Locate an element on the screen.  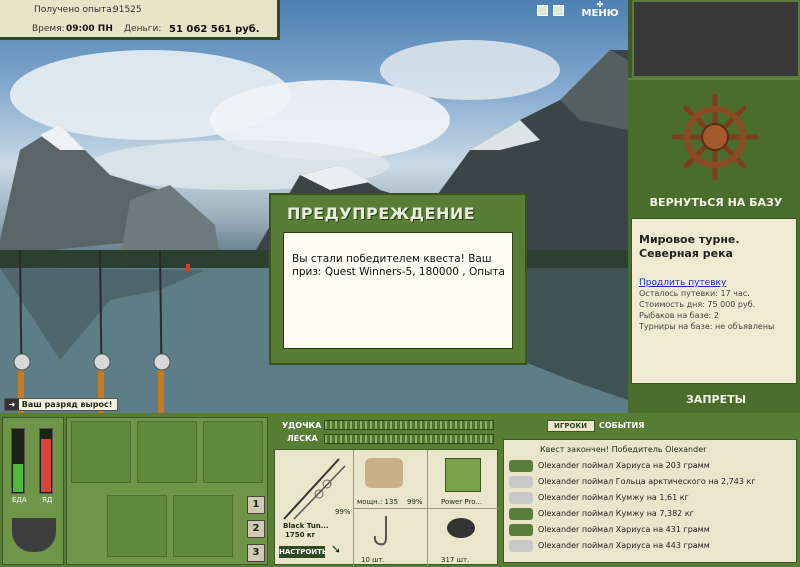
rod-percent: 99% is located at coordinates (343, 512).